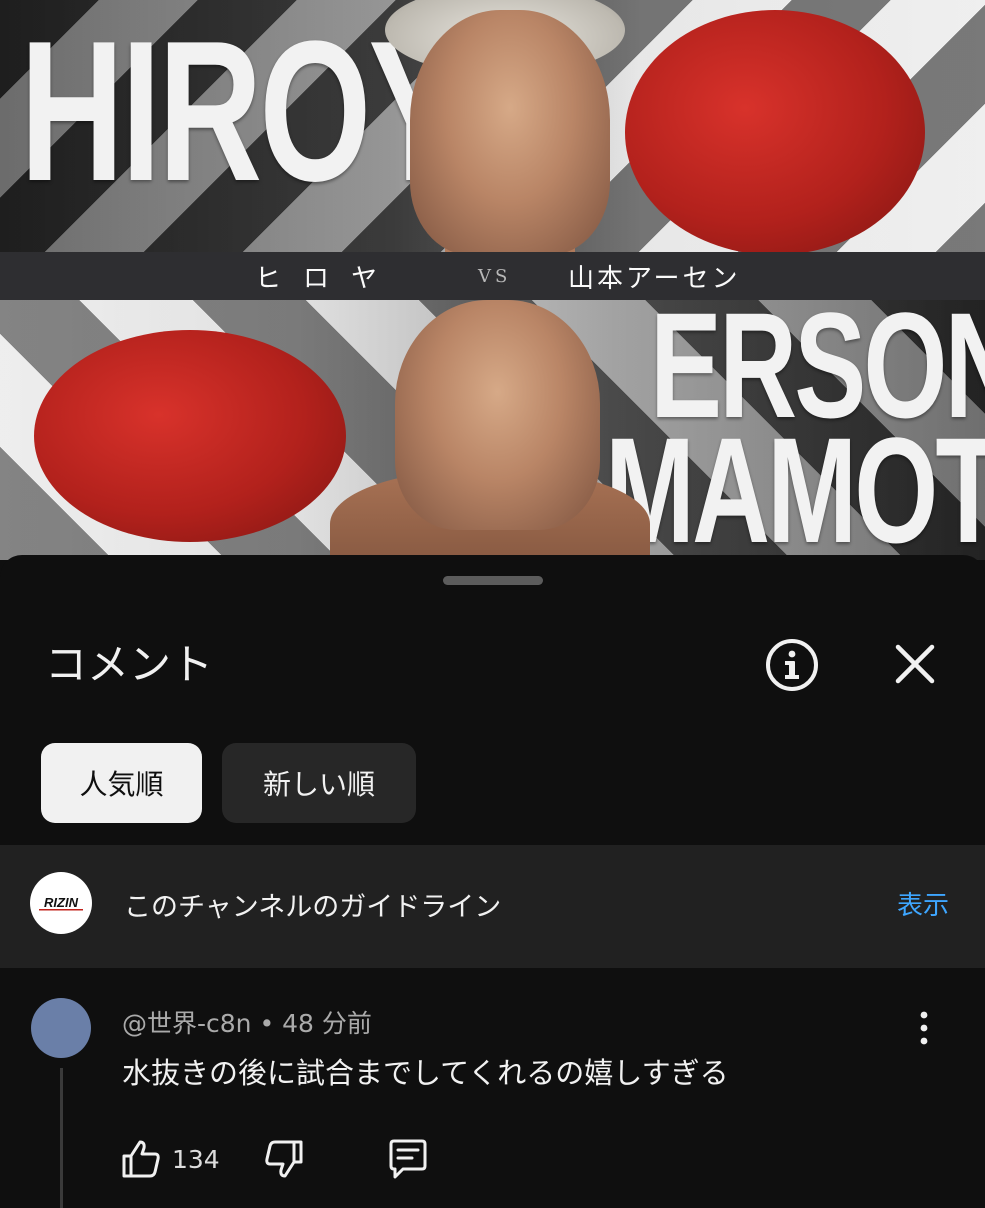  I want to click on channel-guidelines-banner: RIZIN このチャンネルのガイドライン 表示, so click(492, 906).